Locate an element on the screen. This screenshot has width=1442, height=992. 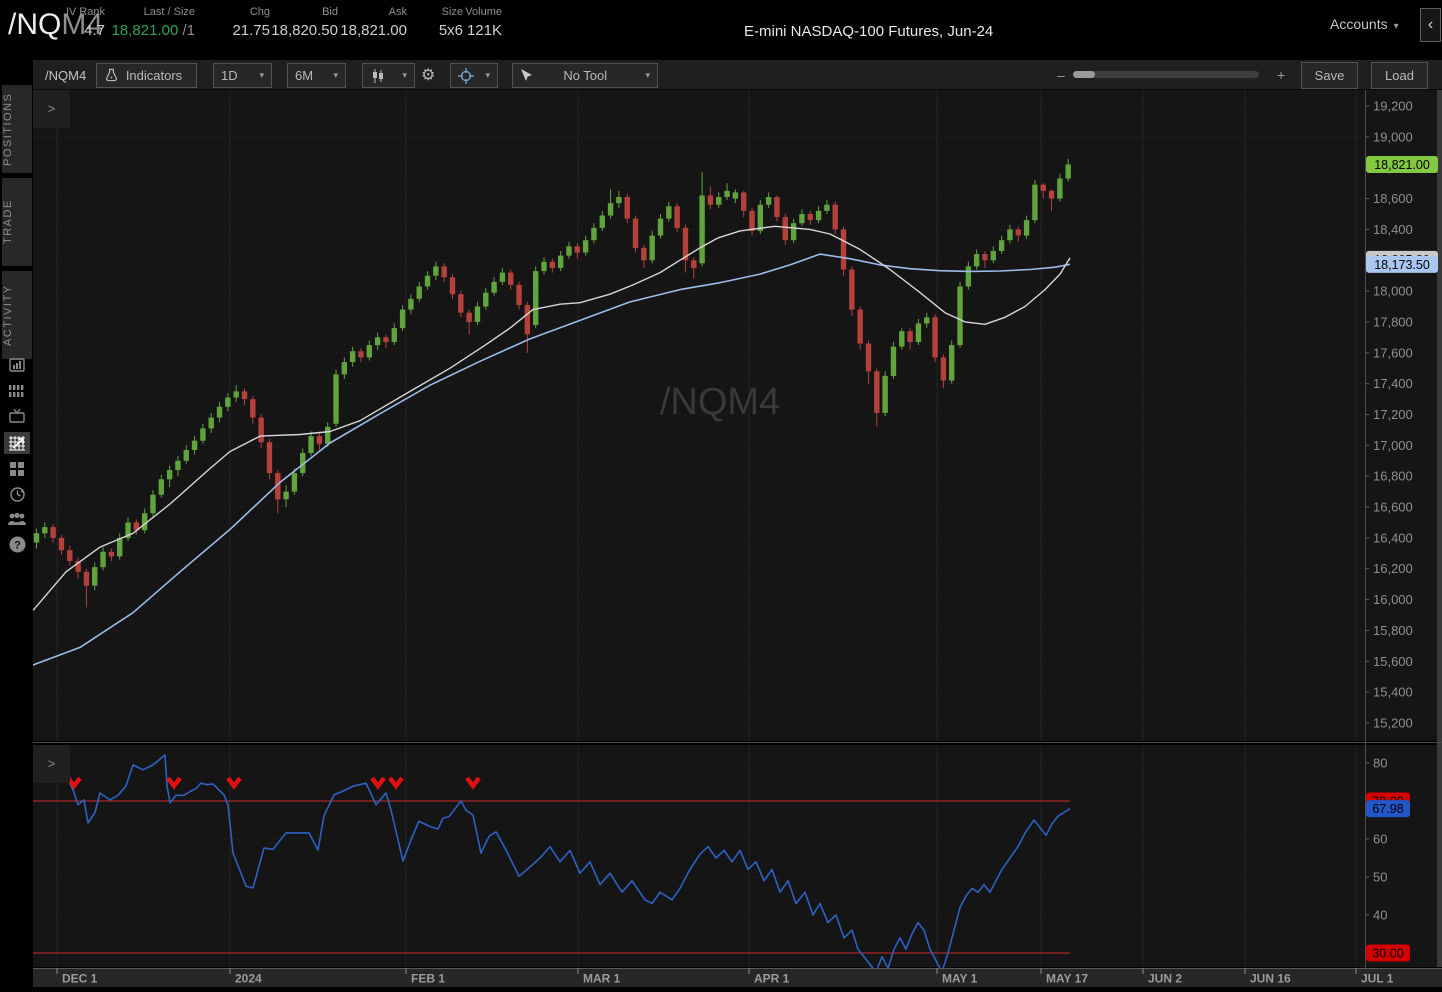
zoom-in-button: + is located at coordinates (1281, 75).